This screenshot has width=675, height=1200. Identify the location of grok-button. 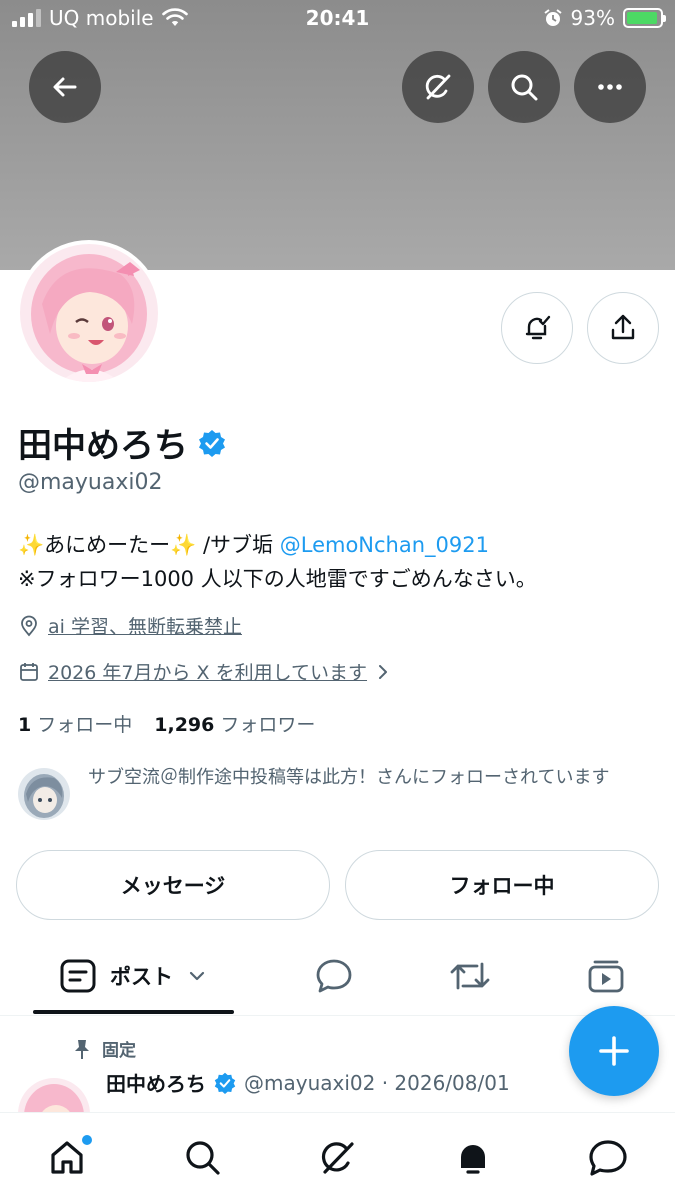
(438, 87).